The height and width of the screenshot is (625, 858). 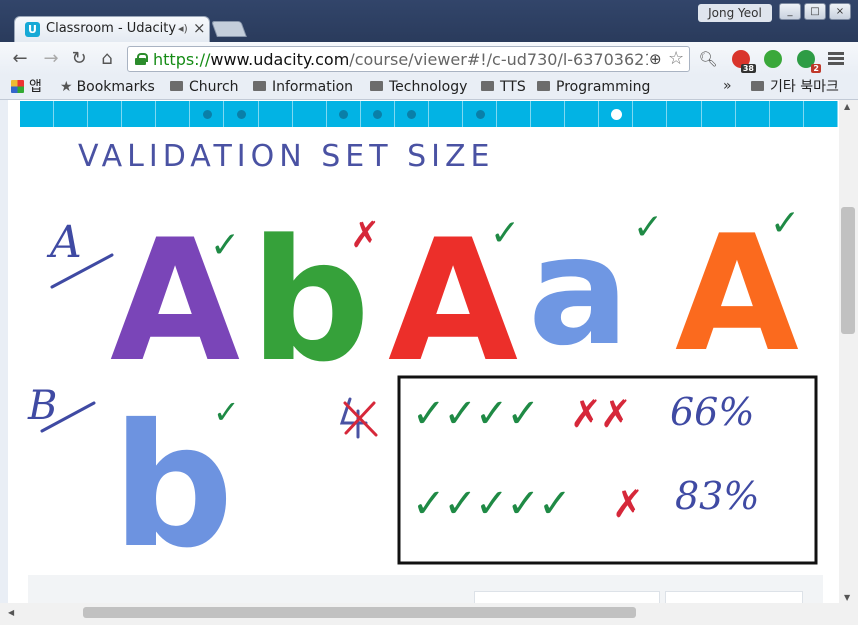 What do you see at coordinates (676, 58) in the screenshot?
I see `bookmark-star-icon: ☆` at bounding box center [676, 58].